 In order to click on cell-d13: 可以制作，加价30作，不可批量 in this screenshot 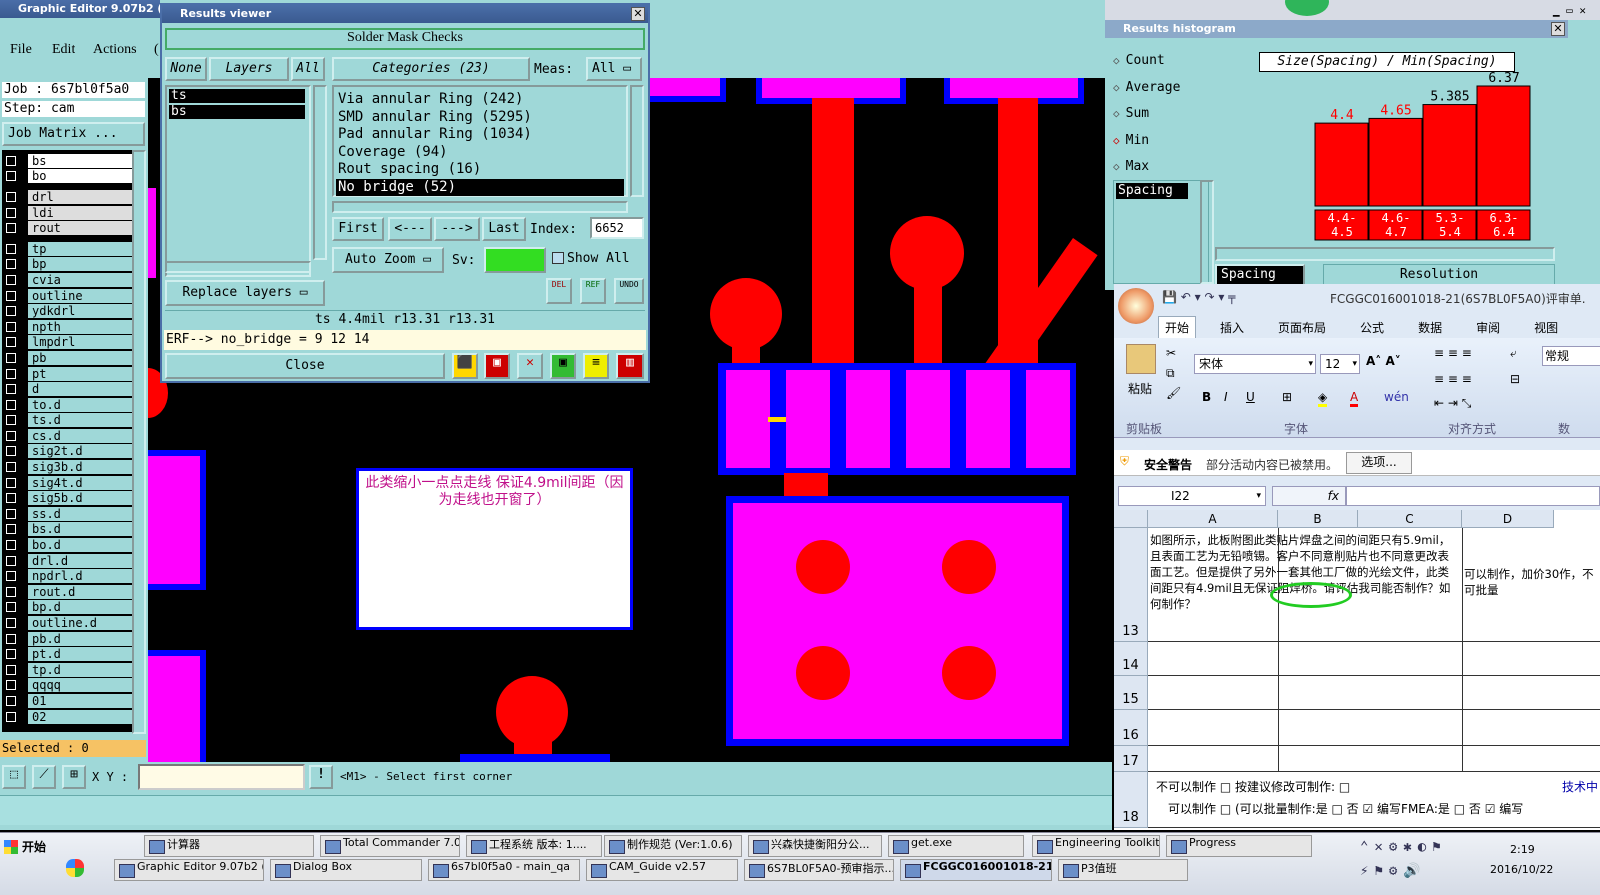, I will do `click(1531, 586)`.